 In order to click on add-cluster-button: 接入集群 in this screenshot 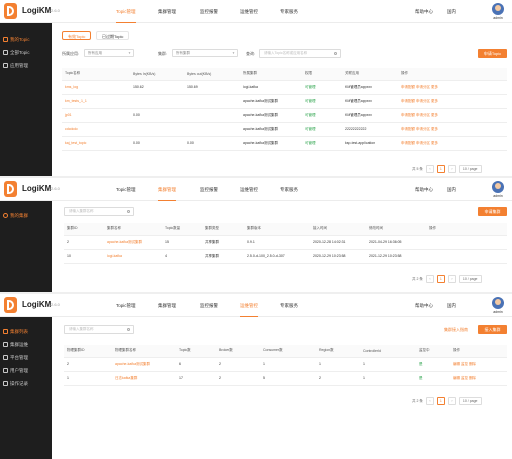, I will do `click(492, 329)`.